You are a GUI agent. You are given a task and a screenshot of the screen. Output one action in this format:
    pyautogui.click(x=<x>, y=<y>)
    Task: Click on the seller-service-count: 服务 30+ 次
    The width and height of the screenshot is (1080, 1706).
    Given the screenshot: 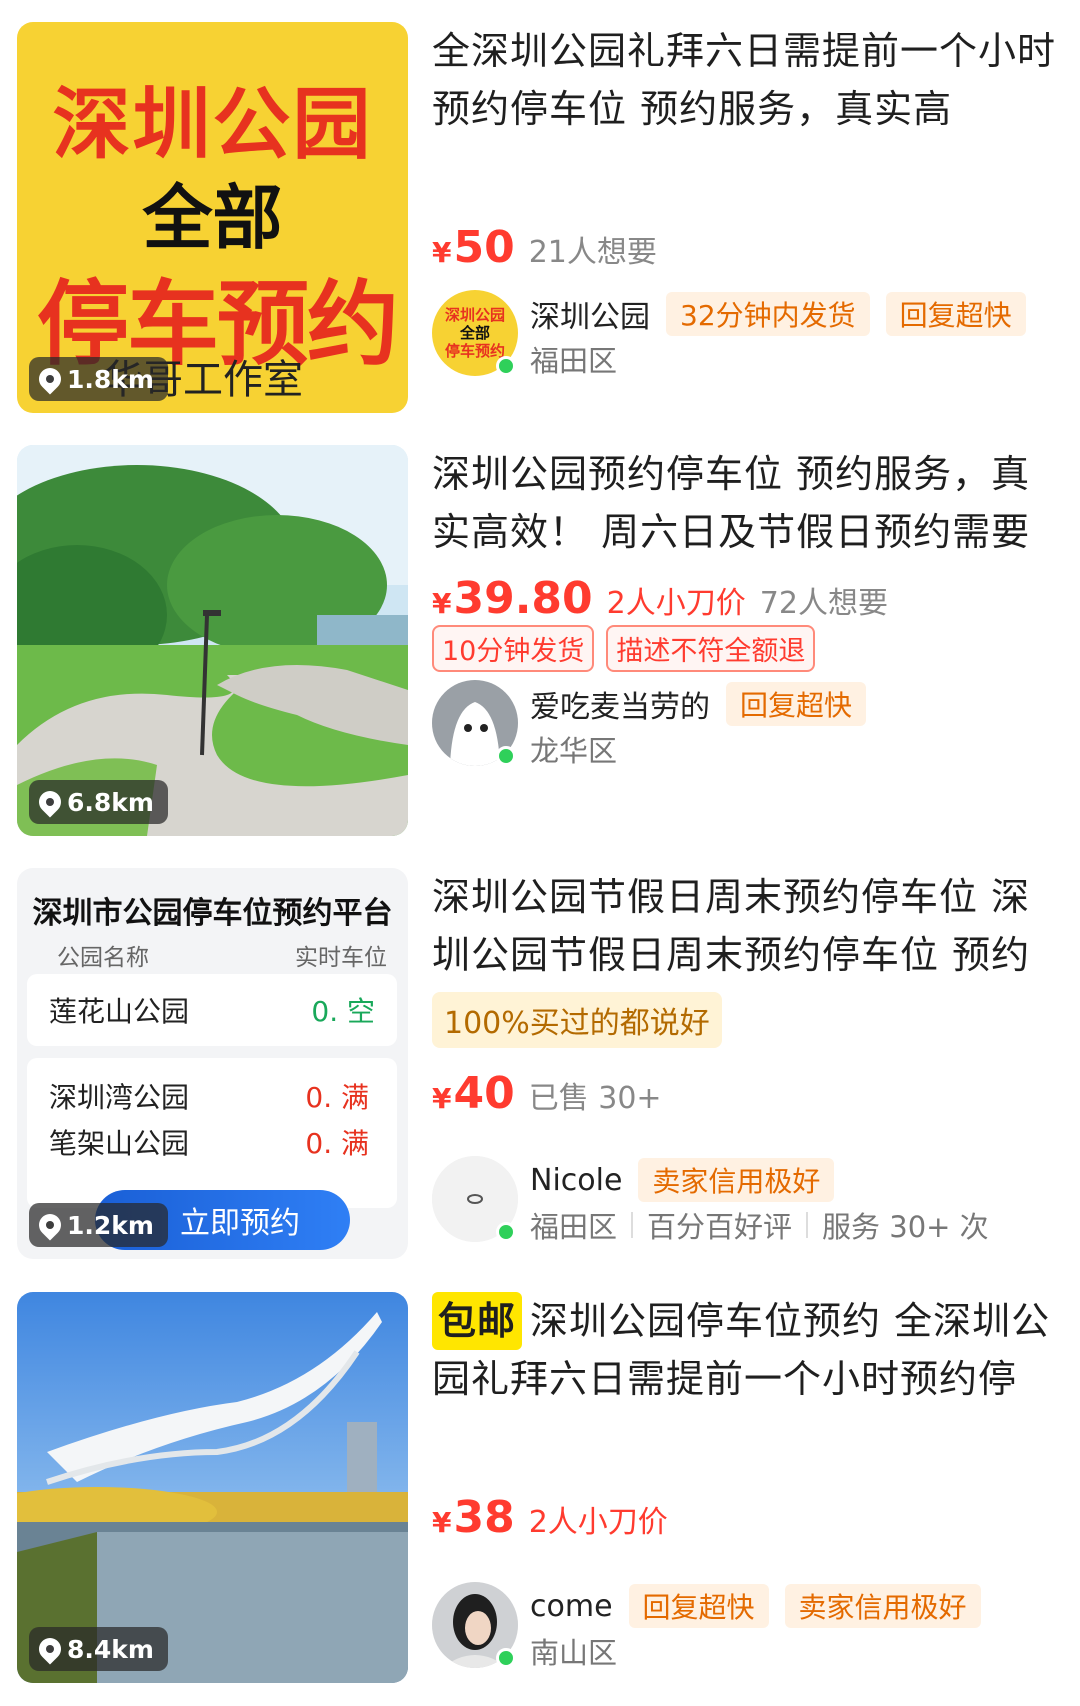 What is the action you would take?
    pyautogui.click(x=905, y=1227)
    